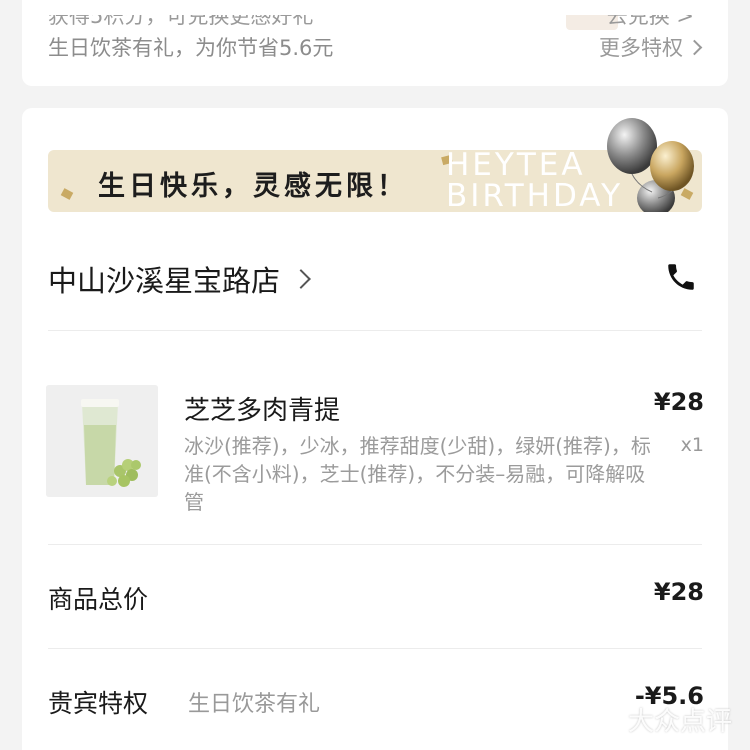 The image size is (750, 750). What do you see at coordinates (375, 43) in the screenshot?
I see `points-card: 获得5积分，可兑换更感好礼 去兑换 > 生日饮茶有礼，为你节省5.6元 更多特权` at bounding box center [375, 43].